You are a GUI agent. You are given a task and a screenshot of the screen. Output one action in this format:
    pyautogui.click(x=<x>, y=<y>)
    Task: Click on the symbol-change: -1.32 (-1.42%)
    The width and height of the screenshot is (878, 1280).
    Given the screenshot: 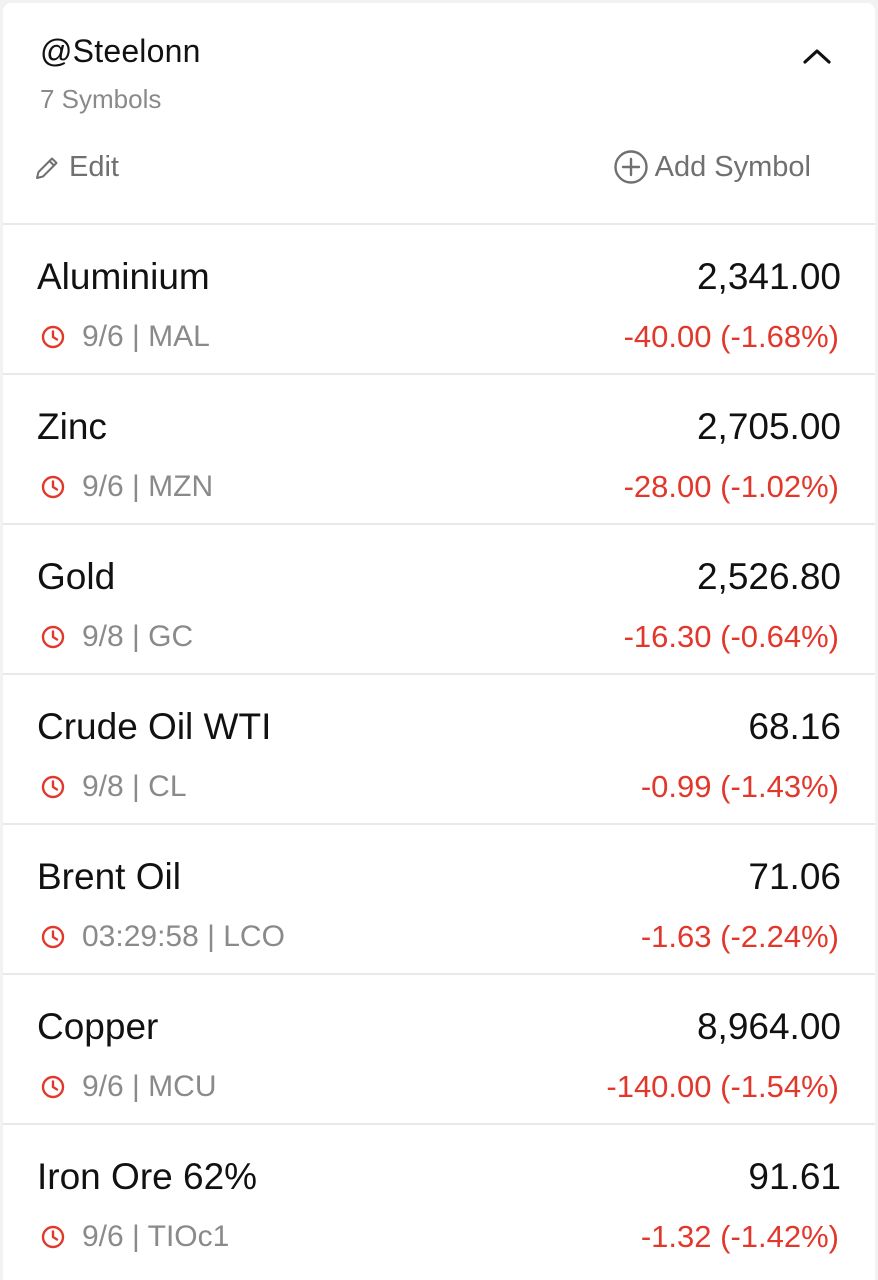 What is the action you would take?
    pyautogui.click(x=739, y=1236)
    